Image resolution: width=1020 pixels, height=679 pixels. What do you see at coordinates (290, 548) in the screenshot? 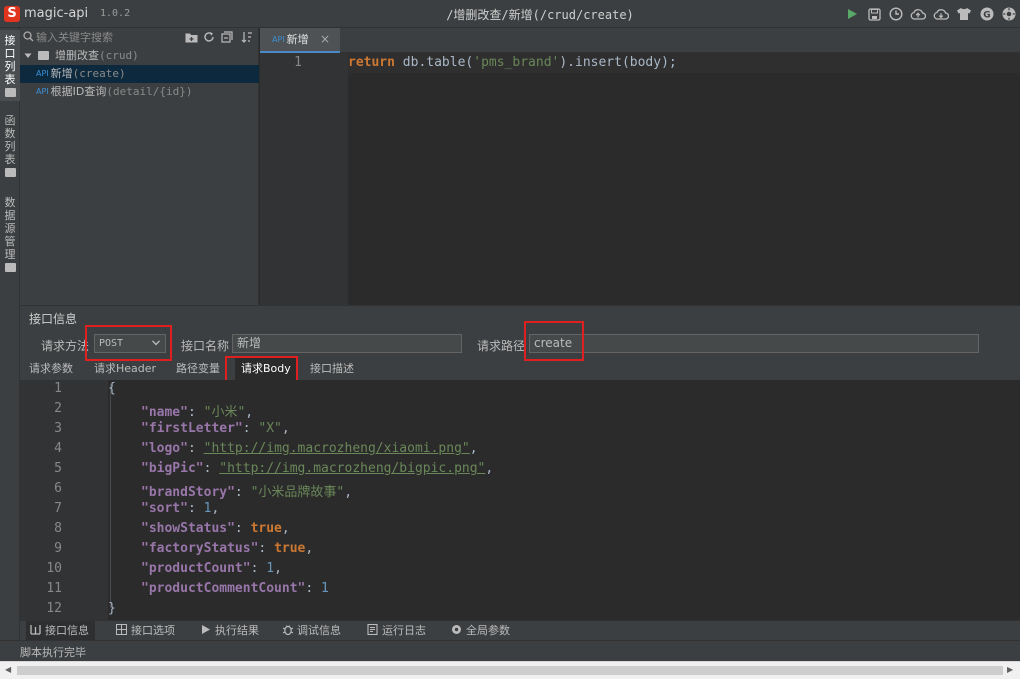
I see `json-value: true` at bounding box center [290, 548].